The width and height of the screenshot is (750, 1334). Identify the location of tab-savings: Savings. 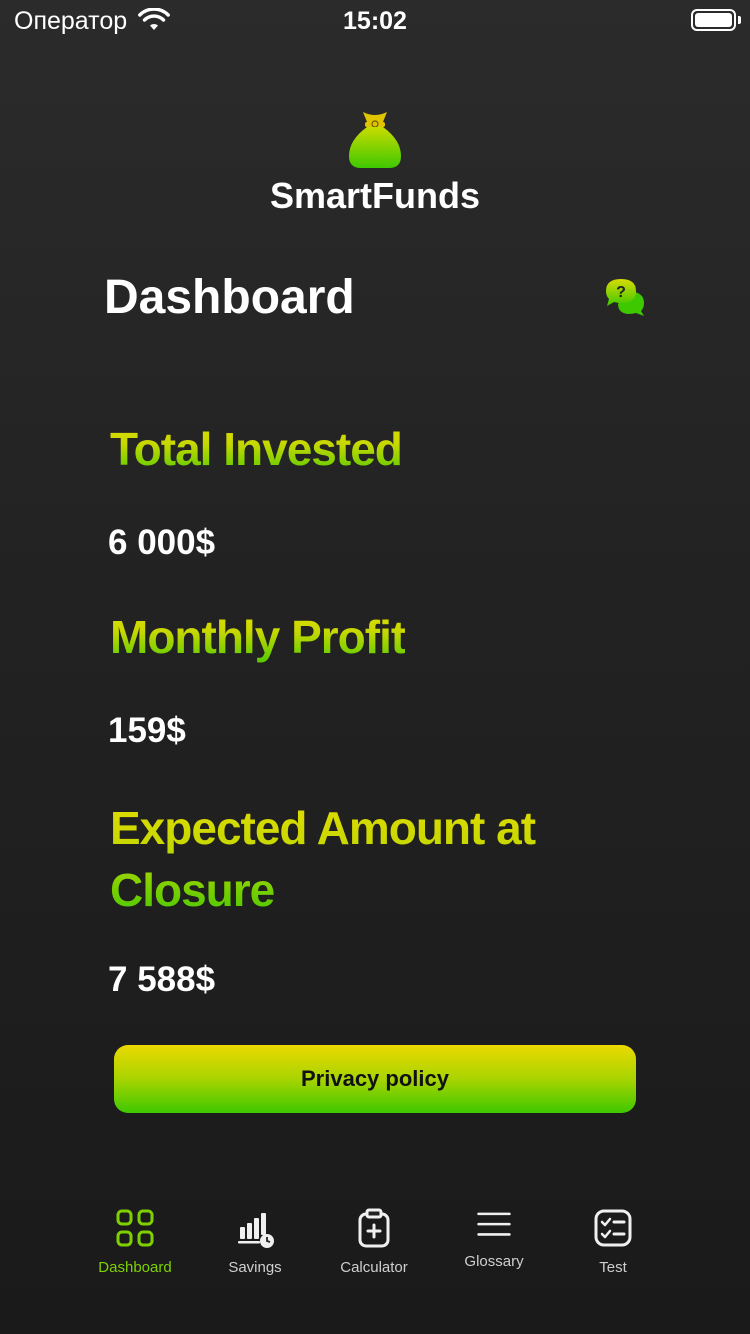
(255, 1240).